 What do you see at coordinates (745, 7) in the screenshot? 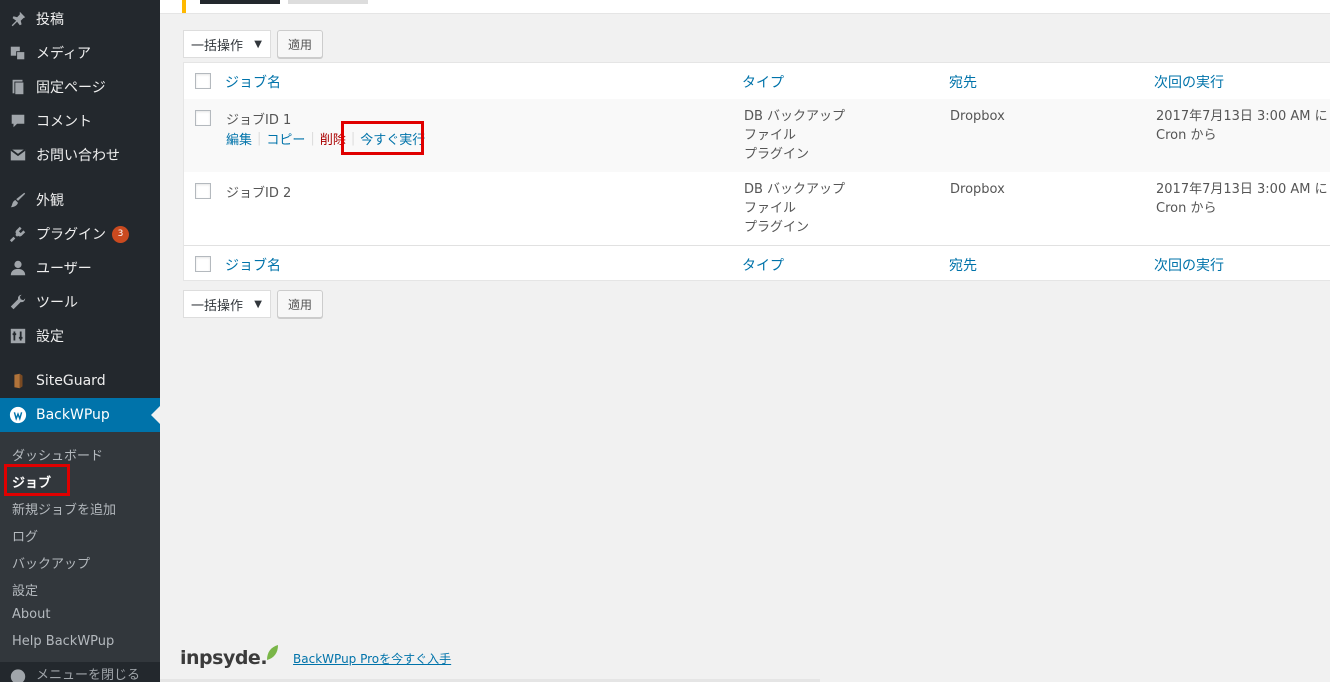
I see `top-notice-strip` at bounding box center [745, 7].